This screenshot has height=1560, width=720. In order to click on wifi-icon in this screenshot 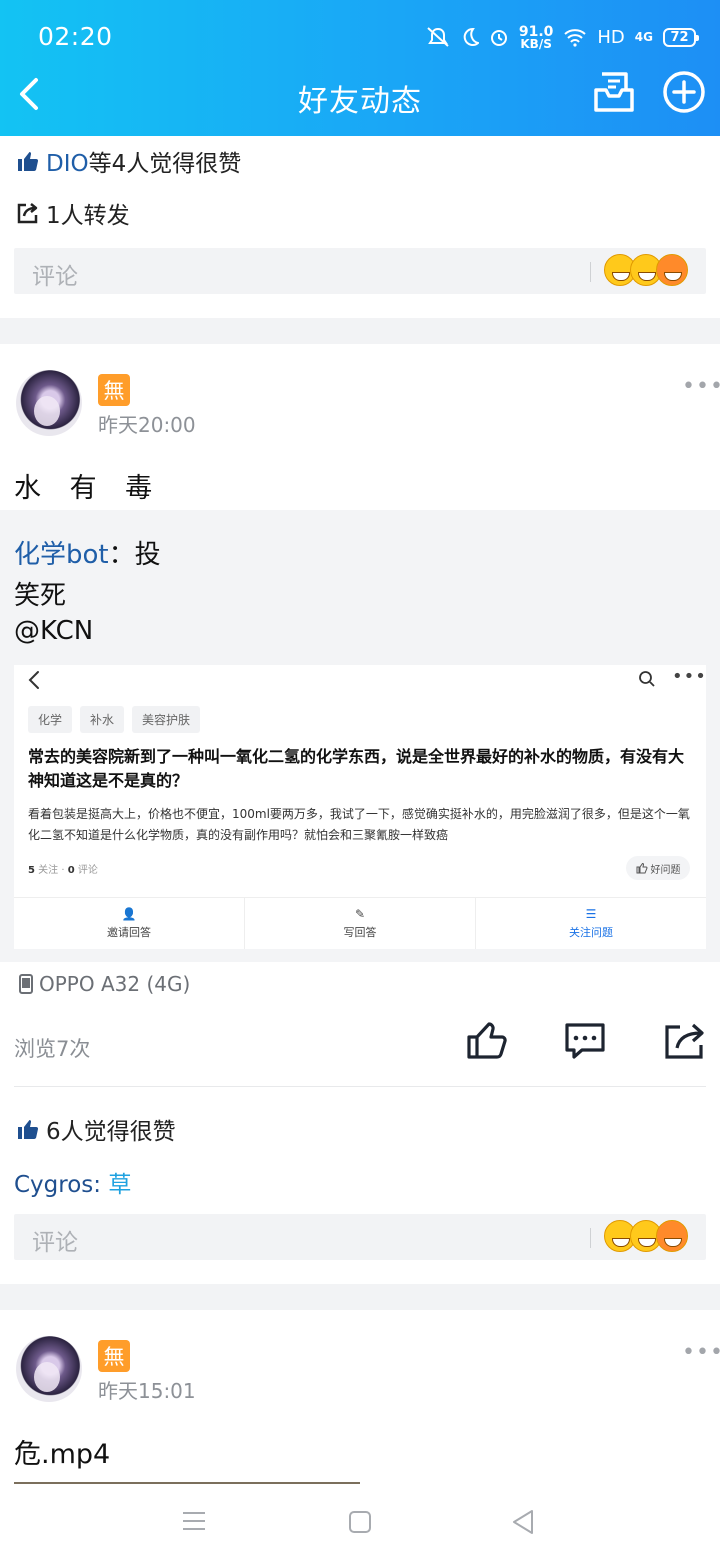, I will do `click(575, 38)`.